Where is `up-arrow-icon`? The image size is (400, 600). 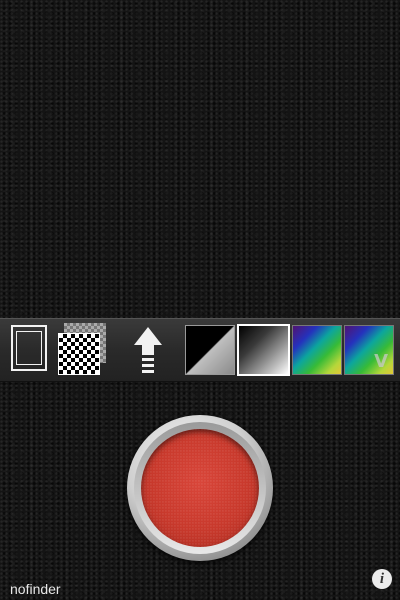 up-arrow-icon is located at coordinates (148, 350).